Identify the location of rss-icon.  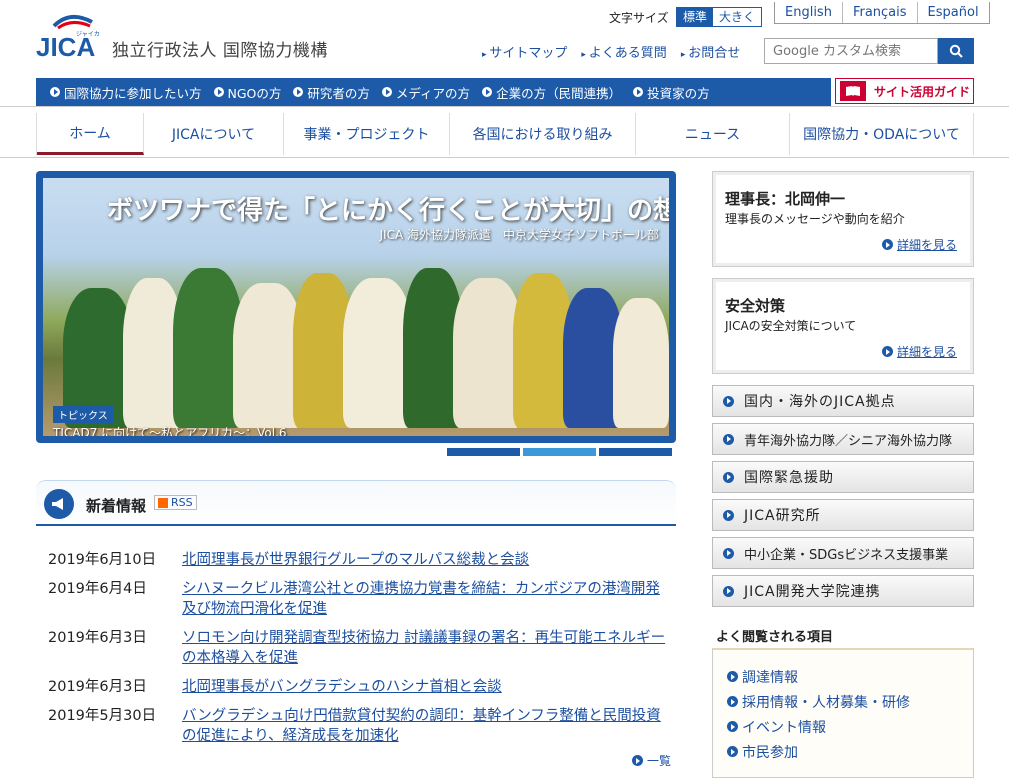
(163, 502).